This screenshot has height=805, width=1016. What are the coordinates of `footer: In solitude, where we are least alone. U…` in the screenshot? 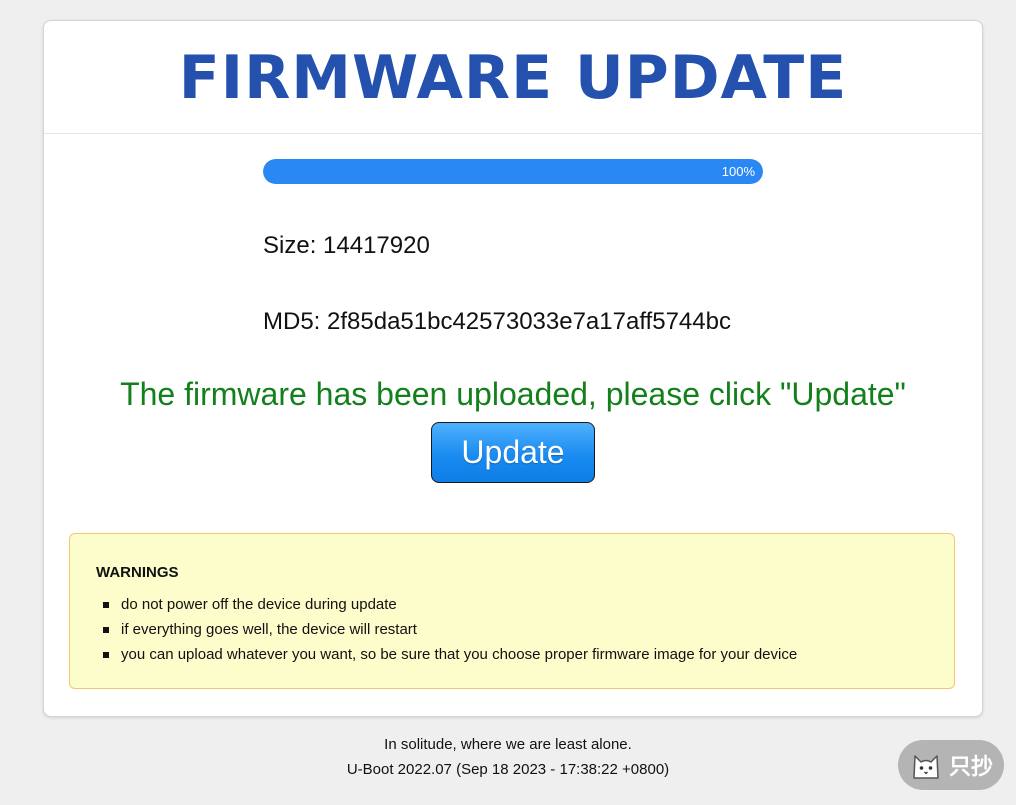 It's located at (508, 757).